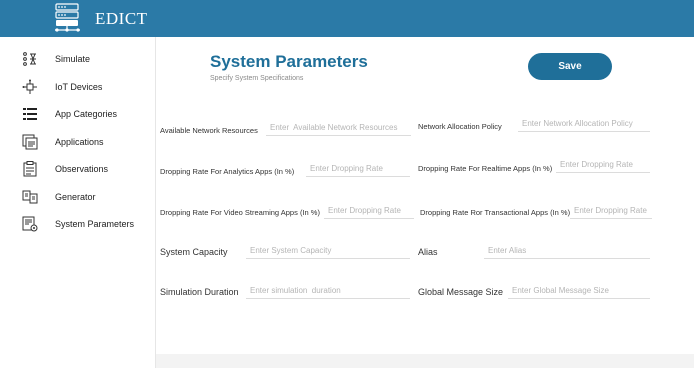 The image size is (694, 368). Describe the element at coordinates (121, 18) in the screenshot. I see `app-title: EDICT` at that location.